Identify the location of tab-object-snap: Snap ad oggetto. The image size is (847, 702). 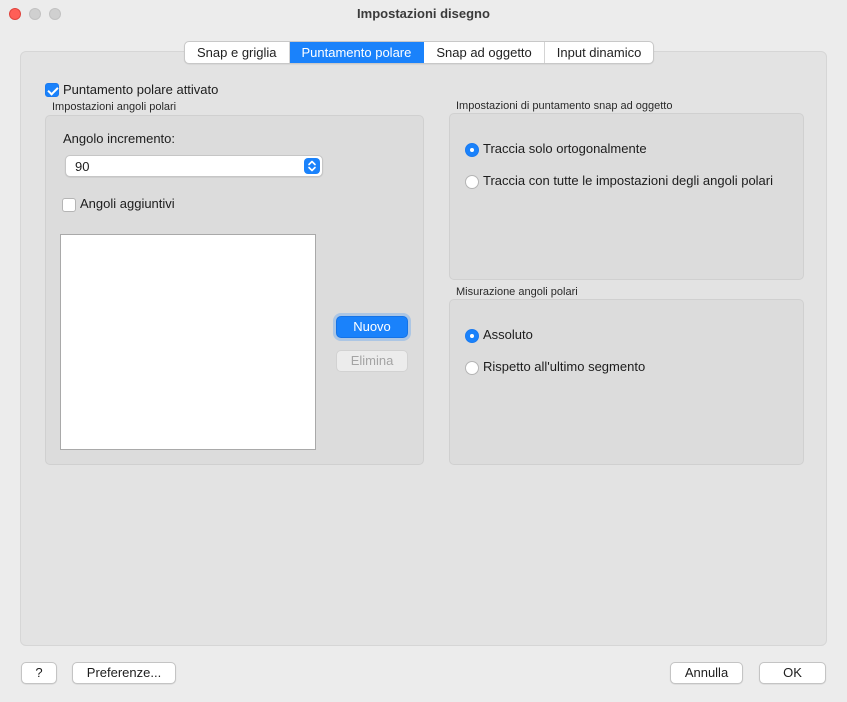
(484, 52).